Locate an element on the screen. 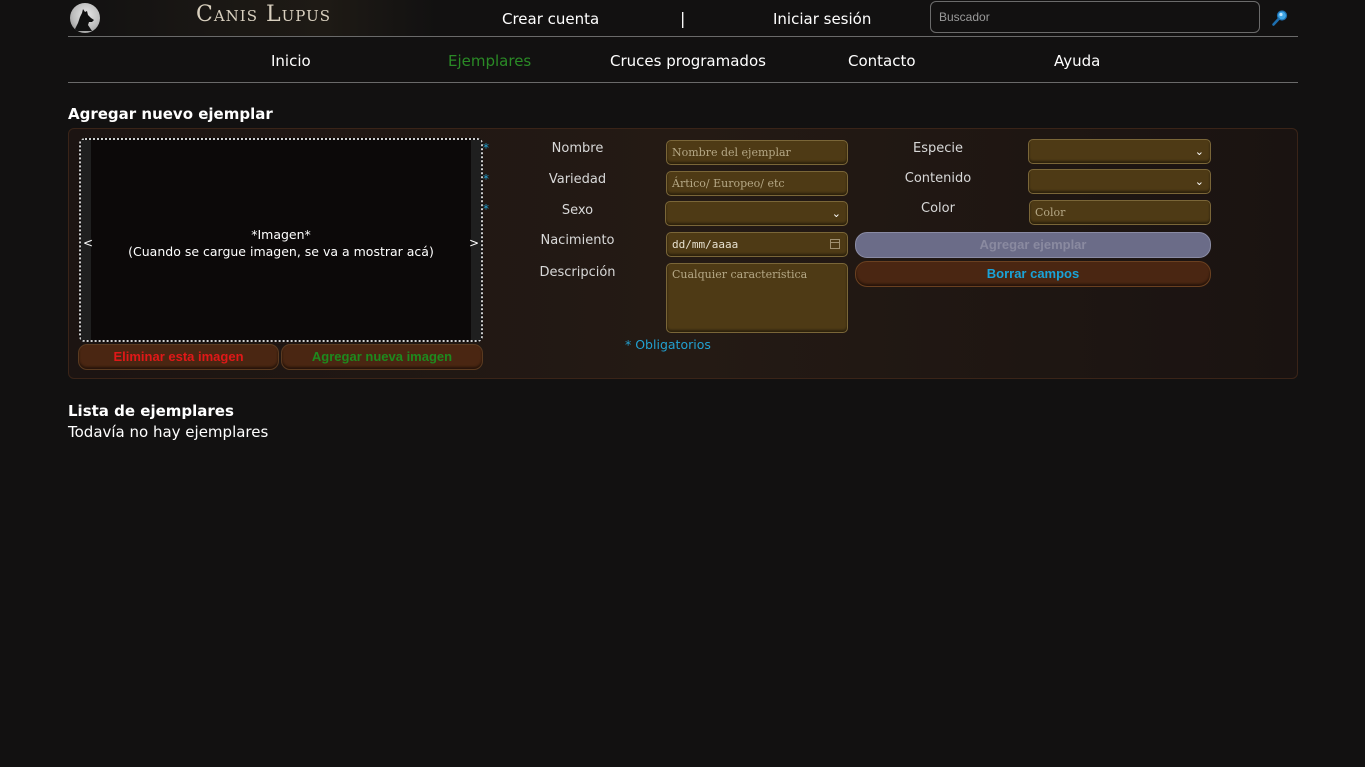 The width and height of the screenshot is (1365, 767). nacimiento-placeholder: dd/mm/aaaa is located at coordinates (705, 244).